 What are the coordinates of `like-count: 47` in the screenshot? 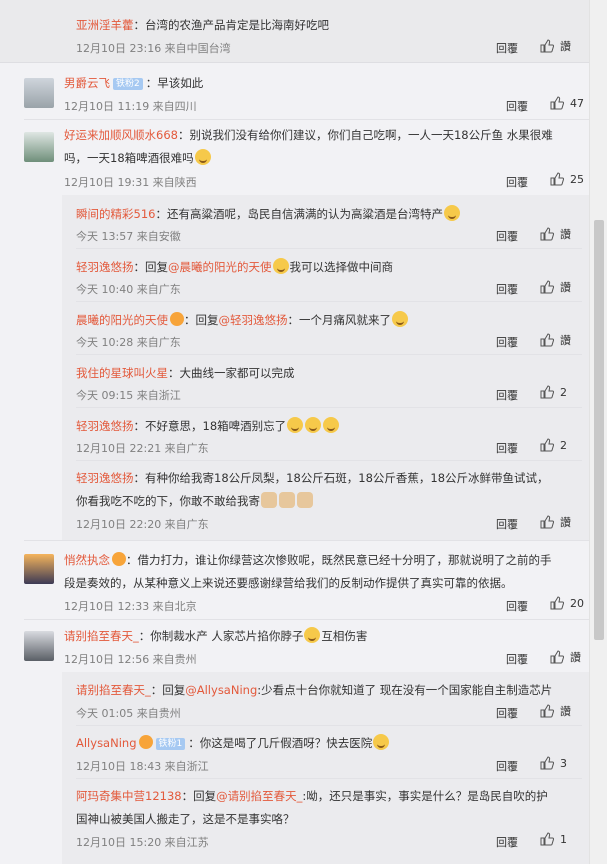 It's located at (577, 103).